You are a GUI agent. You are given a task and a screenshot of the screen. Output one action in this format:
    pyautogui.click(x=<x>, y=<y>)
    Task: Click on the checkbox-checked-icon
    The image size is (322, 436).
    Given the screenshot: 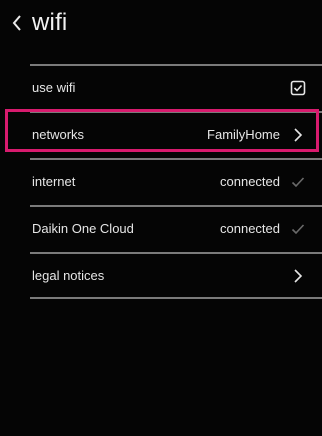 What is the action you would take?
    pyautogui.click(x=298, y=88)
    